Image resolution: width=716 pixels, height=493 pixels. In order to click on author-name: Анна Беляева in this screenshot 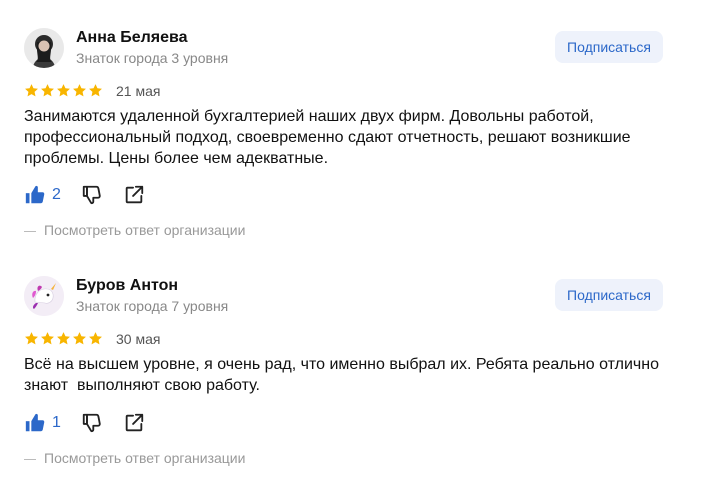, I will do `click(132, 38)`.